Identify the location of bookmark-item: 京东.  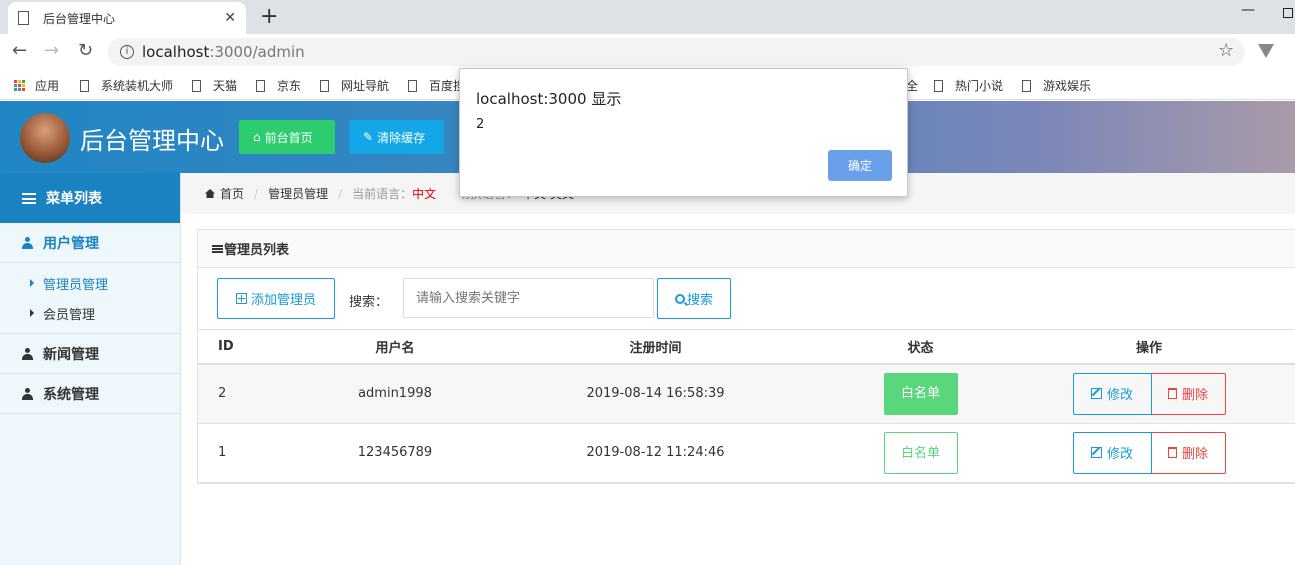
(278, 85).